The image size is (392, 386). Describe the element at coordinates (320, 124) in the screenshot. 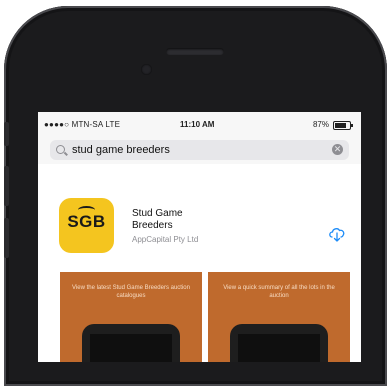

I see `battery-percent: 87%` at that location.